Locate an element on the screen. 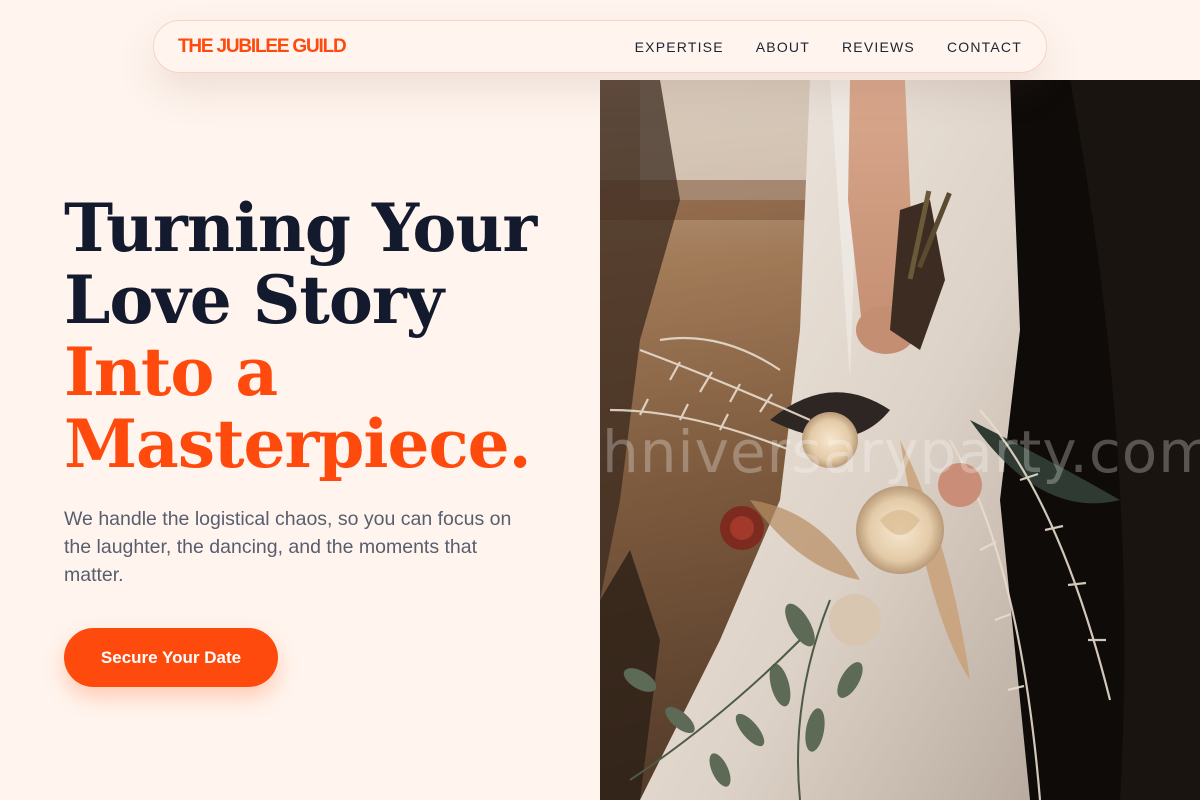 The height and width of the screenshot is (800, 1200). hero-title-accent-line-2: Masterpiece. is located at coordinates (298, 444).